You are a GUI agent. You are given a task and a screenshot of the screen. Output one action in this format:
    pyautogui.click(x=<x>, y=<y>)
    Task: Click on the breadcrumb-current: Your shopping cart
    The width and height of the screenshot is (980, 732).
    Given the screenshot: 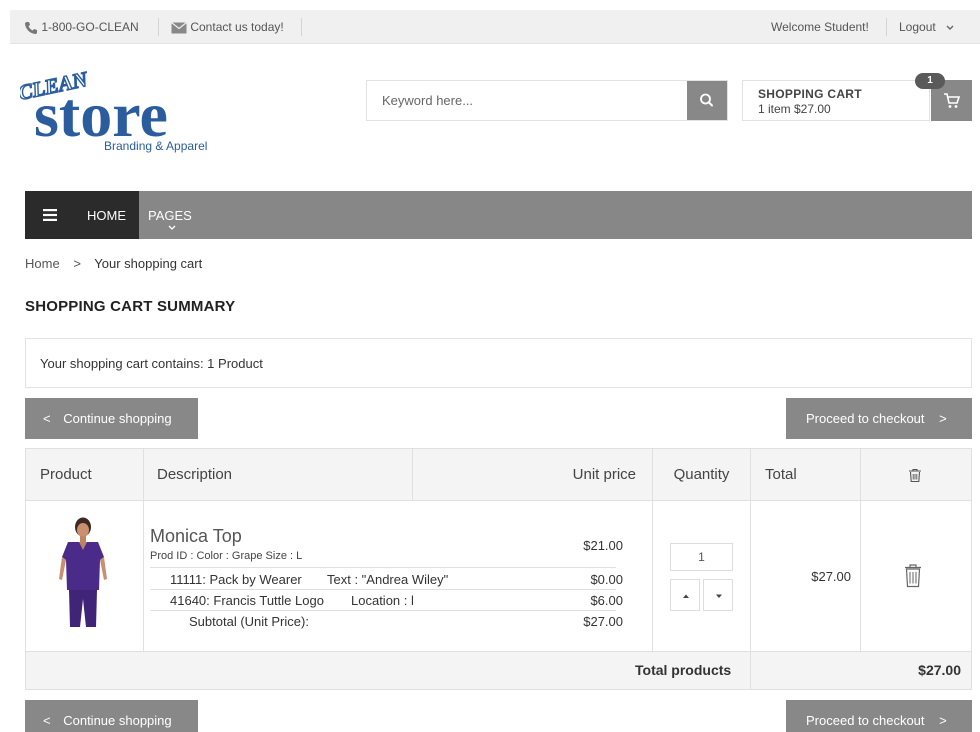 What is the action you would take?
    pyautogui.click(x=148, y=263)
    